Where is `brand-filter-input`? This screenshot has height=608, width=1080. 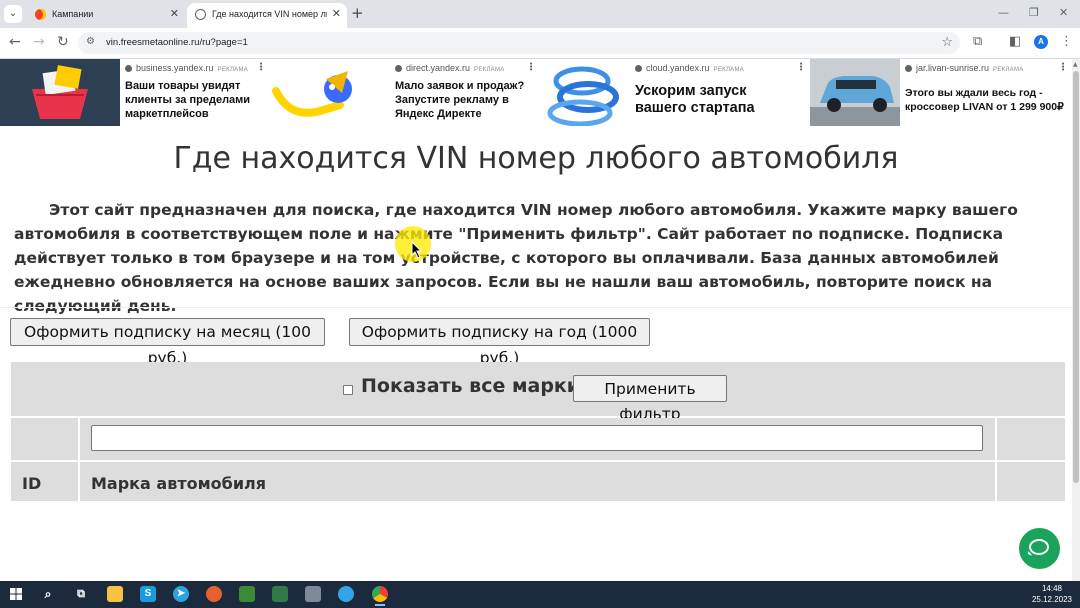 brand-filter-input is located at coordinates (537, 438).